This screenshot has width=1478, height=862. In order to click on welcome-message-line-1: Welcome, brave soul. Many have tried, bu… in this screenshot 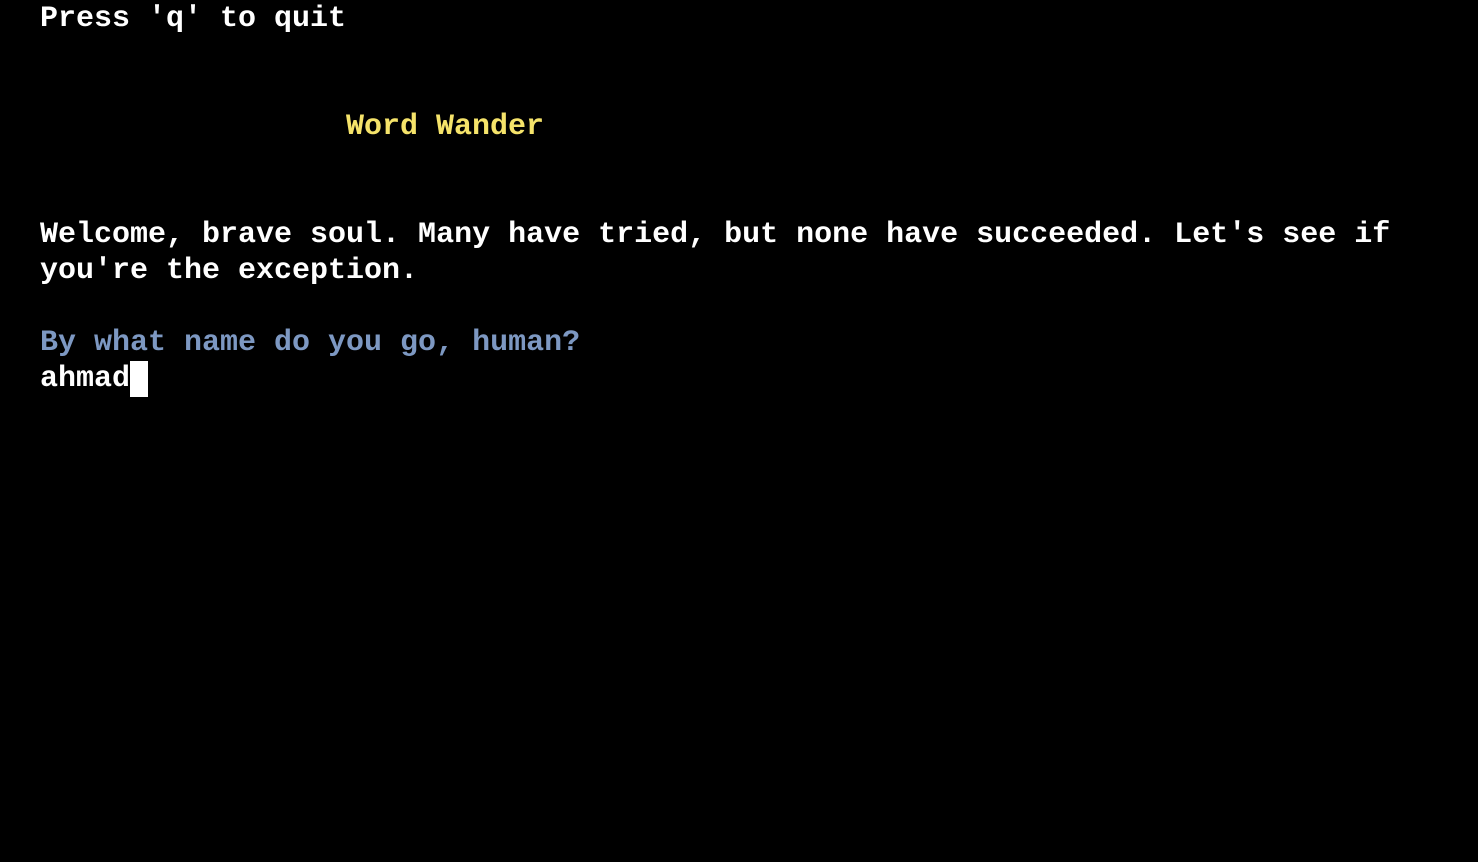, I will do `click(715, 235)`.